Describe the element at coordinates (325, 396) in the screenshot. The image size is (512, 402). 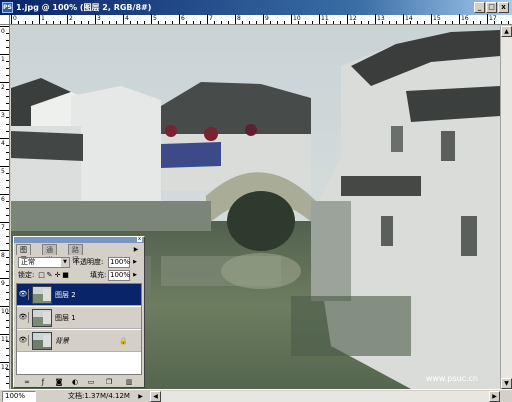
I see `horizontal-scrollbar: ◀ ▶` at that location.